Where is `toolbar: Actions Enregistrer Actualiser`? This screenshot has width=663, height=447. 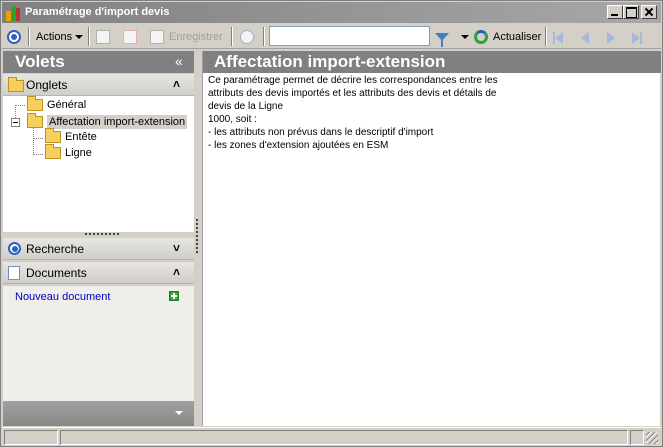 toolbar: Actions Enregistrer Actualiser is located at coordinates (331, 36).